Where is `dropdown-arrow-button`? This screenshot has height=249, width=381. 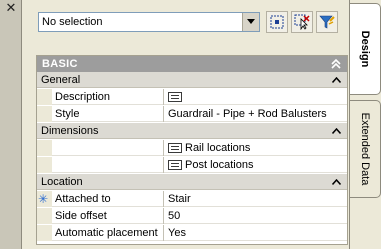 dropdown-arrow-button is located at coordinates (250, 22).